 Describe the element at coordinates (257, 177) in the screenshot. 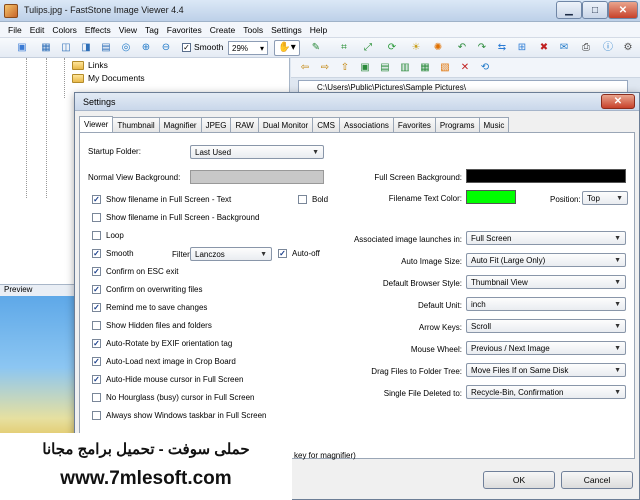

I see `normal-bg-color` at that location.